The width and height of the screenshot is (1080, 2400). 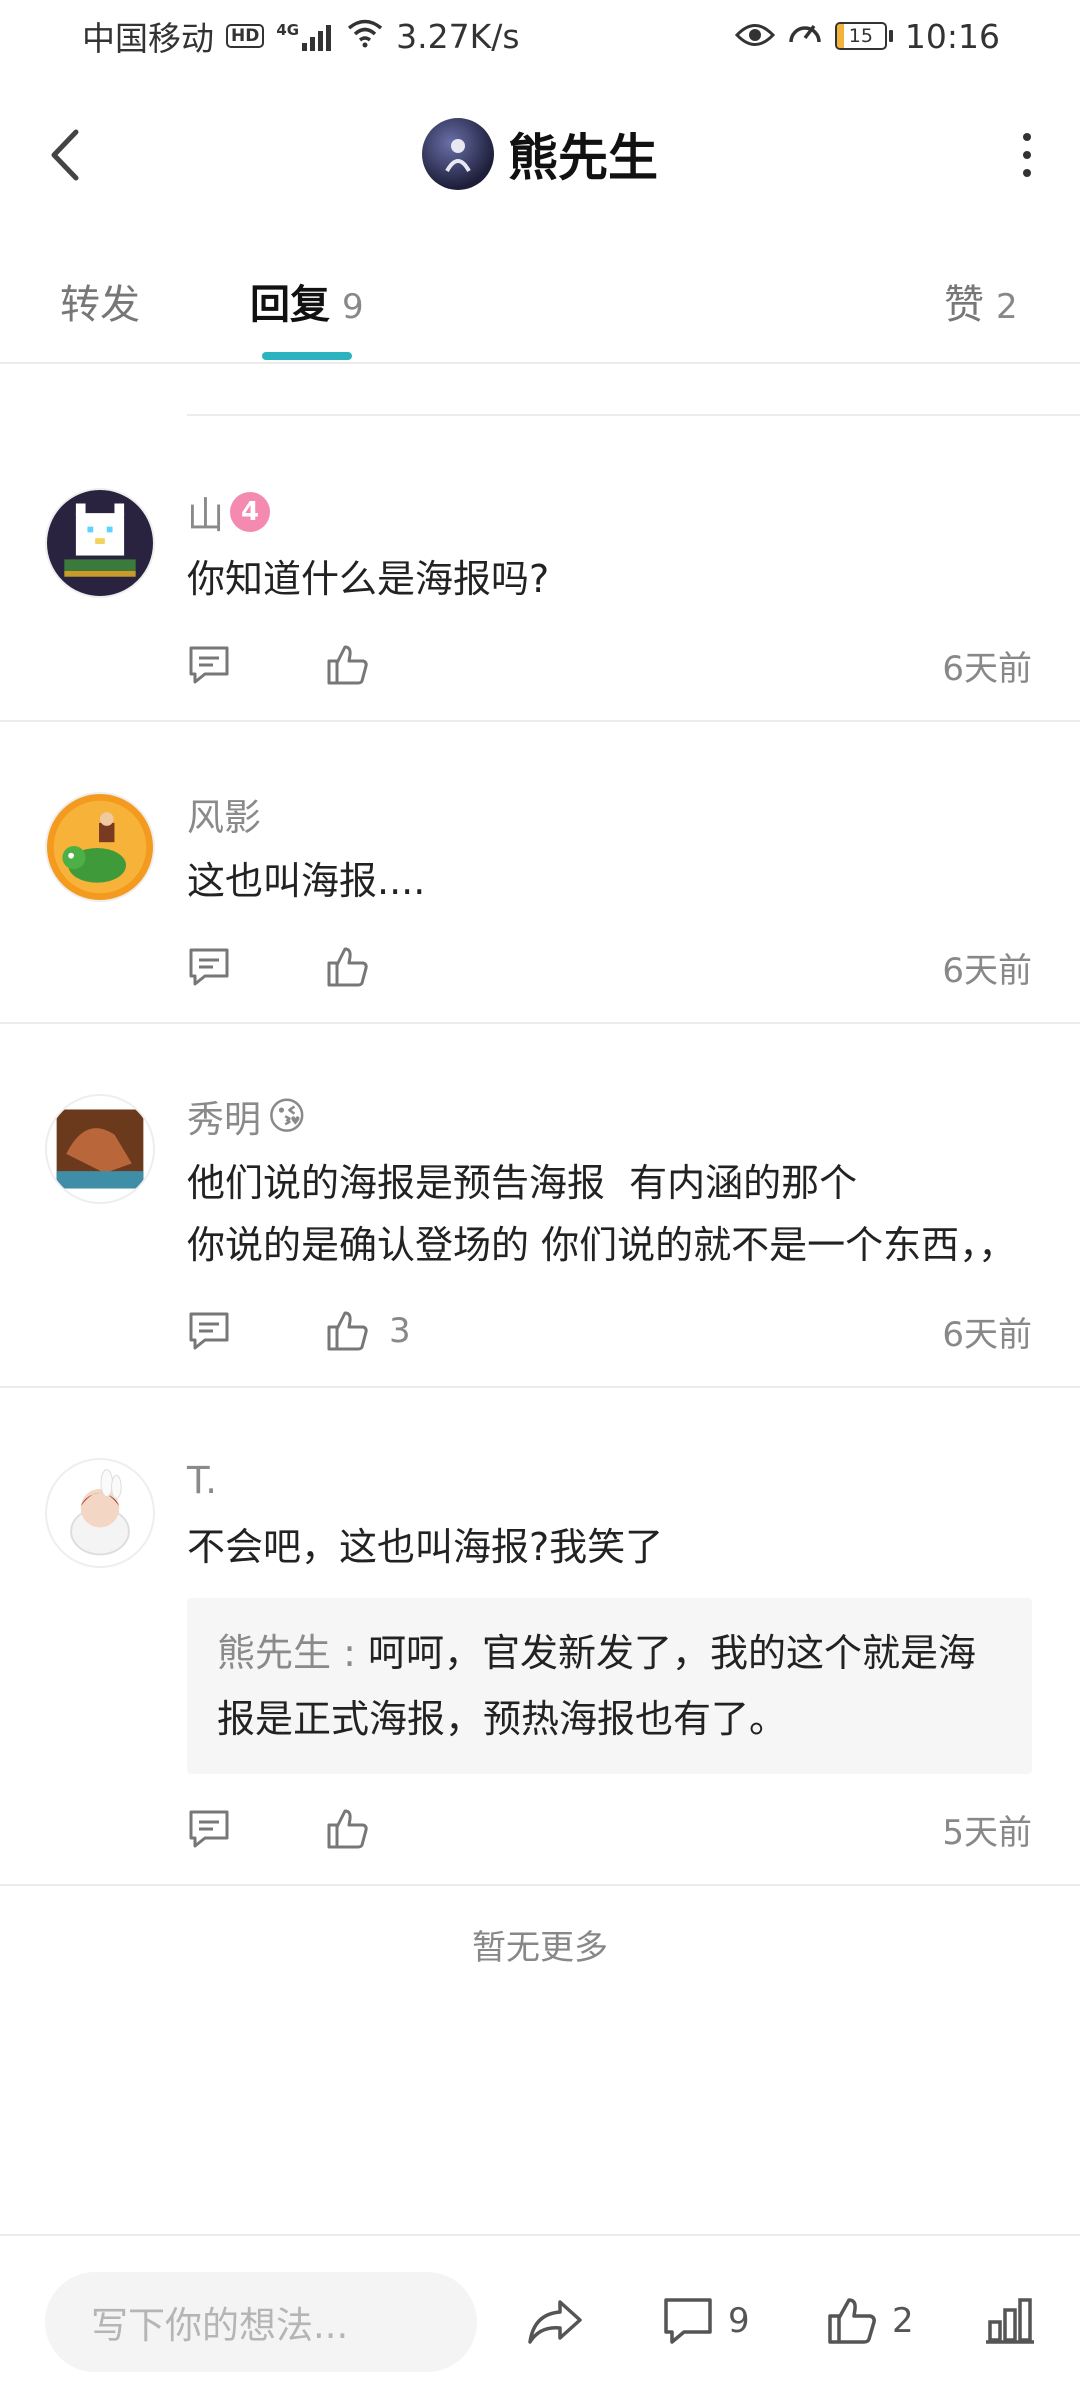 I want to click on comment-text: 你知道什么是海报吗?, so click(x=368, y=579).